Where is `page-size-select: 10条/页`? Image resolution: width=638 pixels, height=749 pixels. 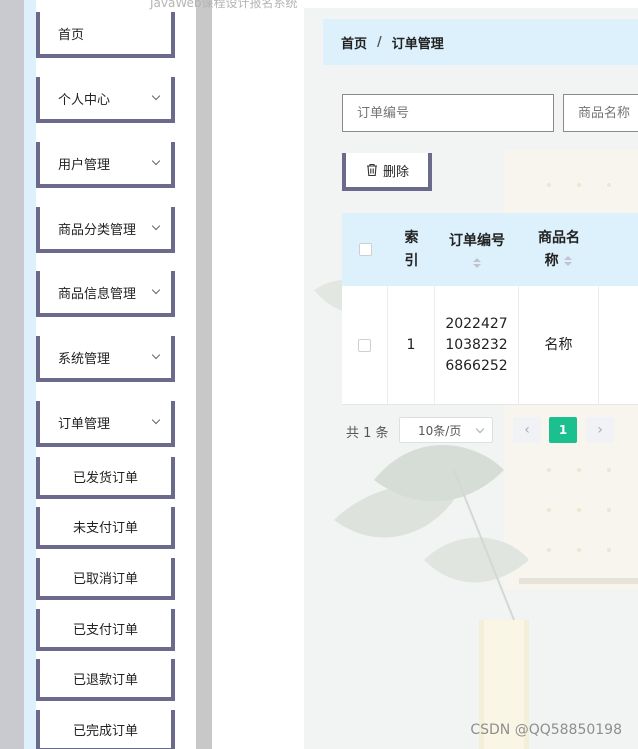
page-size-select: 10条/页 is located at coordinates (446, 430).